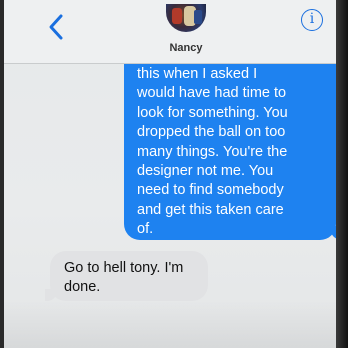 The height and width of the screenshot is (348, 348). What do you see at coordinates (2, 174) in the screenshot?
I see `device-bezel-left` at bounding box center [2, 174].